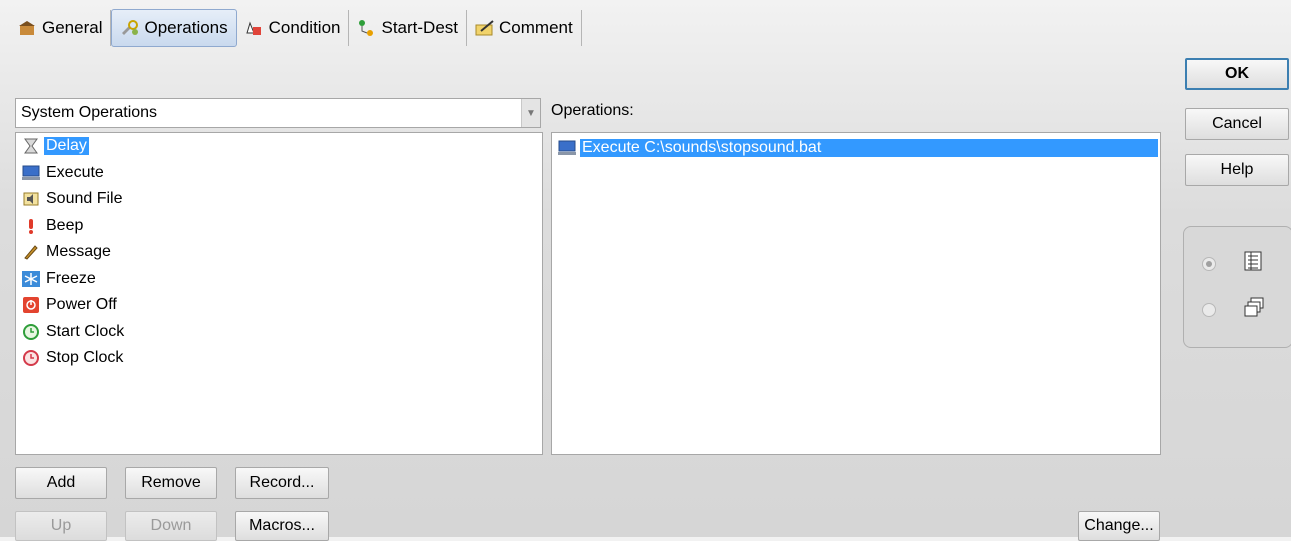 This screenshot has width=1291, height=541. Describe the element at coordinates (484, 28) in the screenshot. I see `comment-icon` at that location.